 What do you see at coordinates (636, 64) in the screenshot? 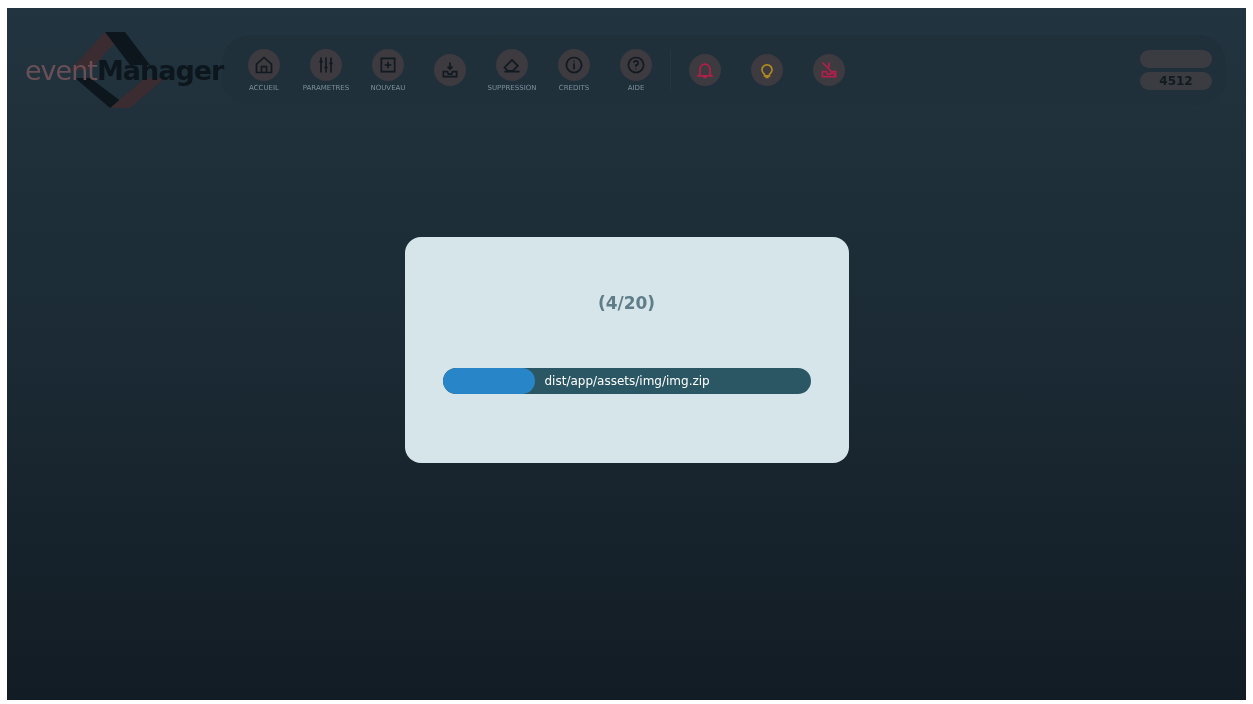
I see `help-icon` at bounding box center [636, 64].